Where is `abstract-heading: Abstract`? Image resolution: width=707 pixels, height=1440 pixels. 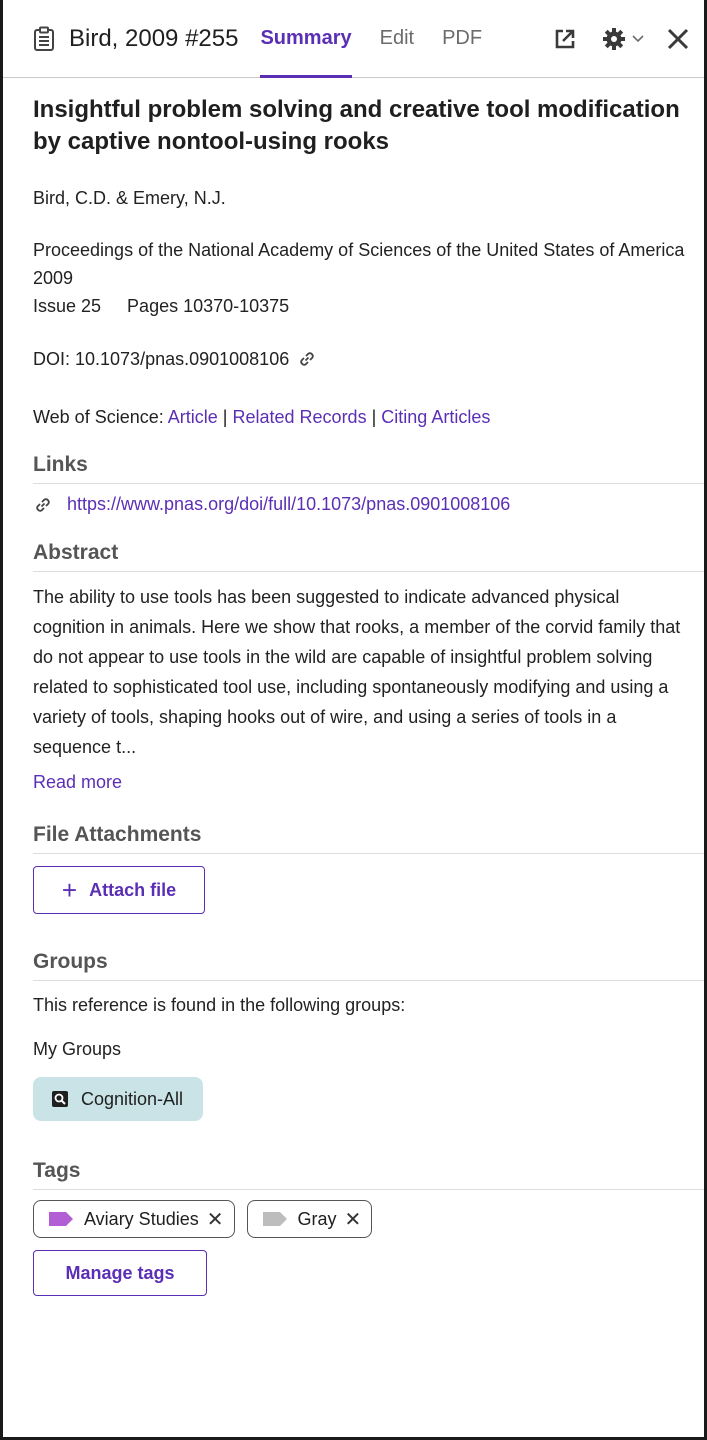
abstract-heading: Abstract is located at coordinates (368, 556).